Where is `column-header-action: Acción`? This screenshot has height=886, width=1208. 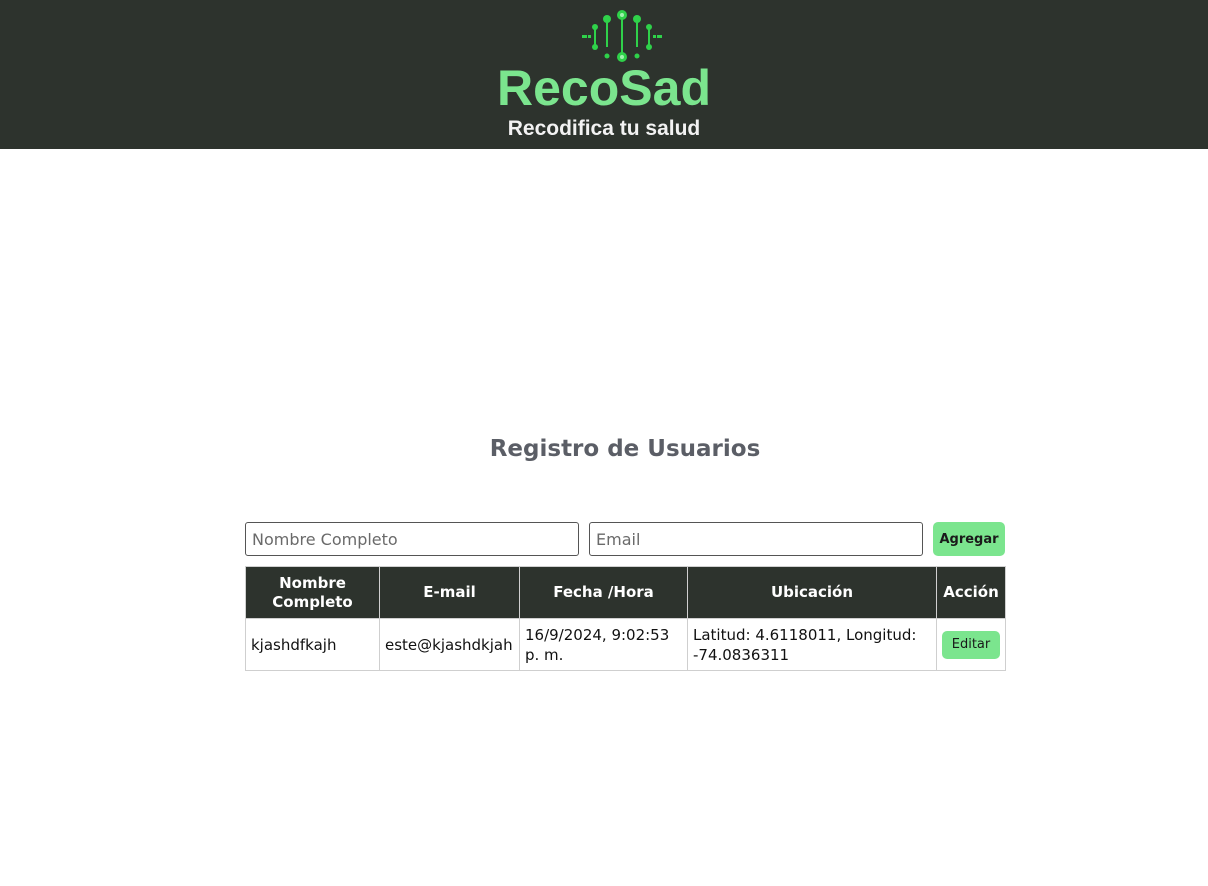 column-header-action: Acción is located at coordinates (971, 592).